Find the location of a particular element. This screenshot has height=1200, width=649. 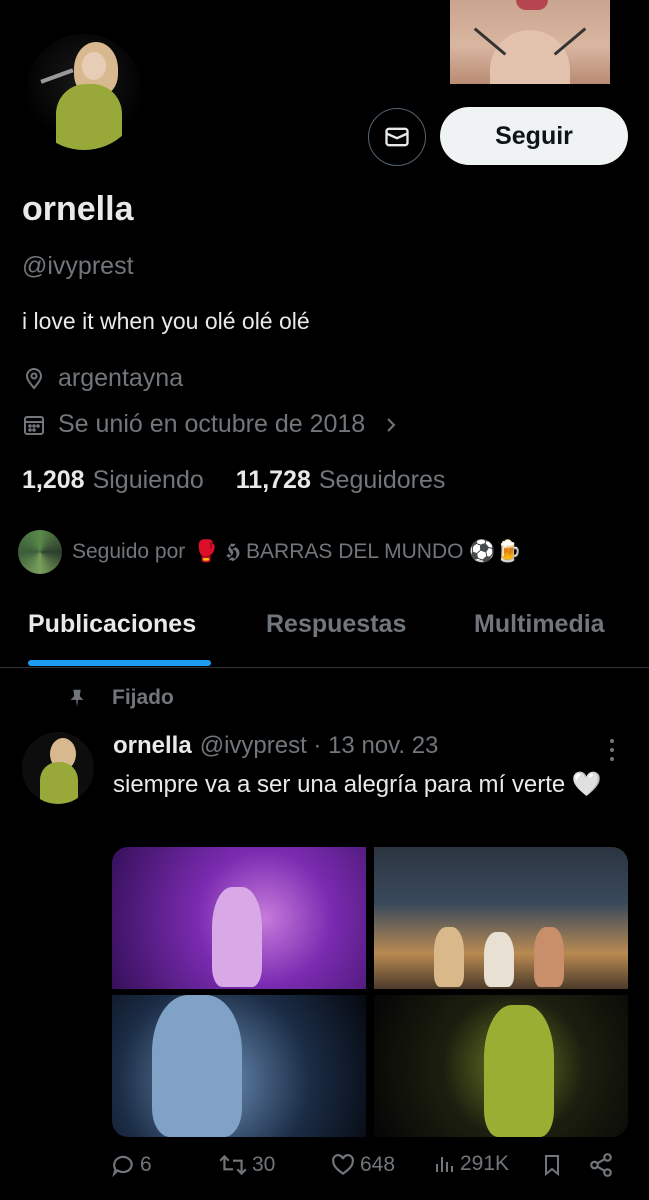

views-count: 291K is located at coordinates (485, 1163).